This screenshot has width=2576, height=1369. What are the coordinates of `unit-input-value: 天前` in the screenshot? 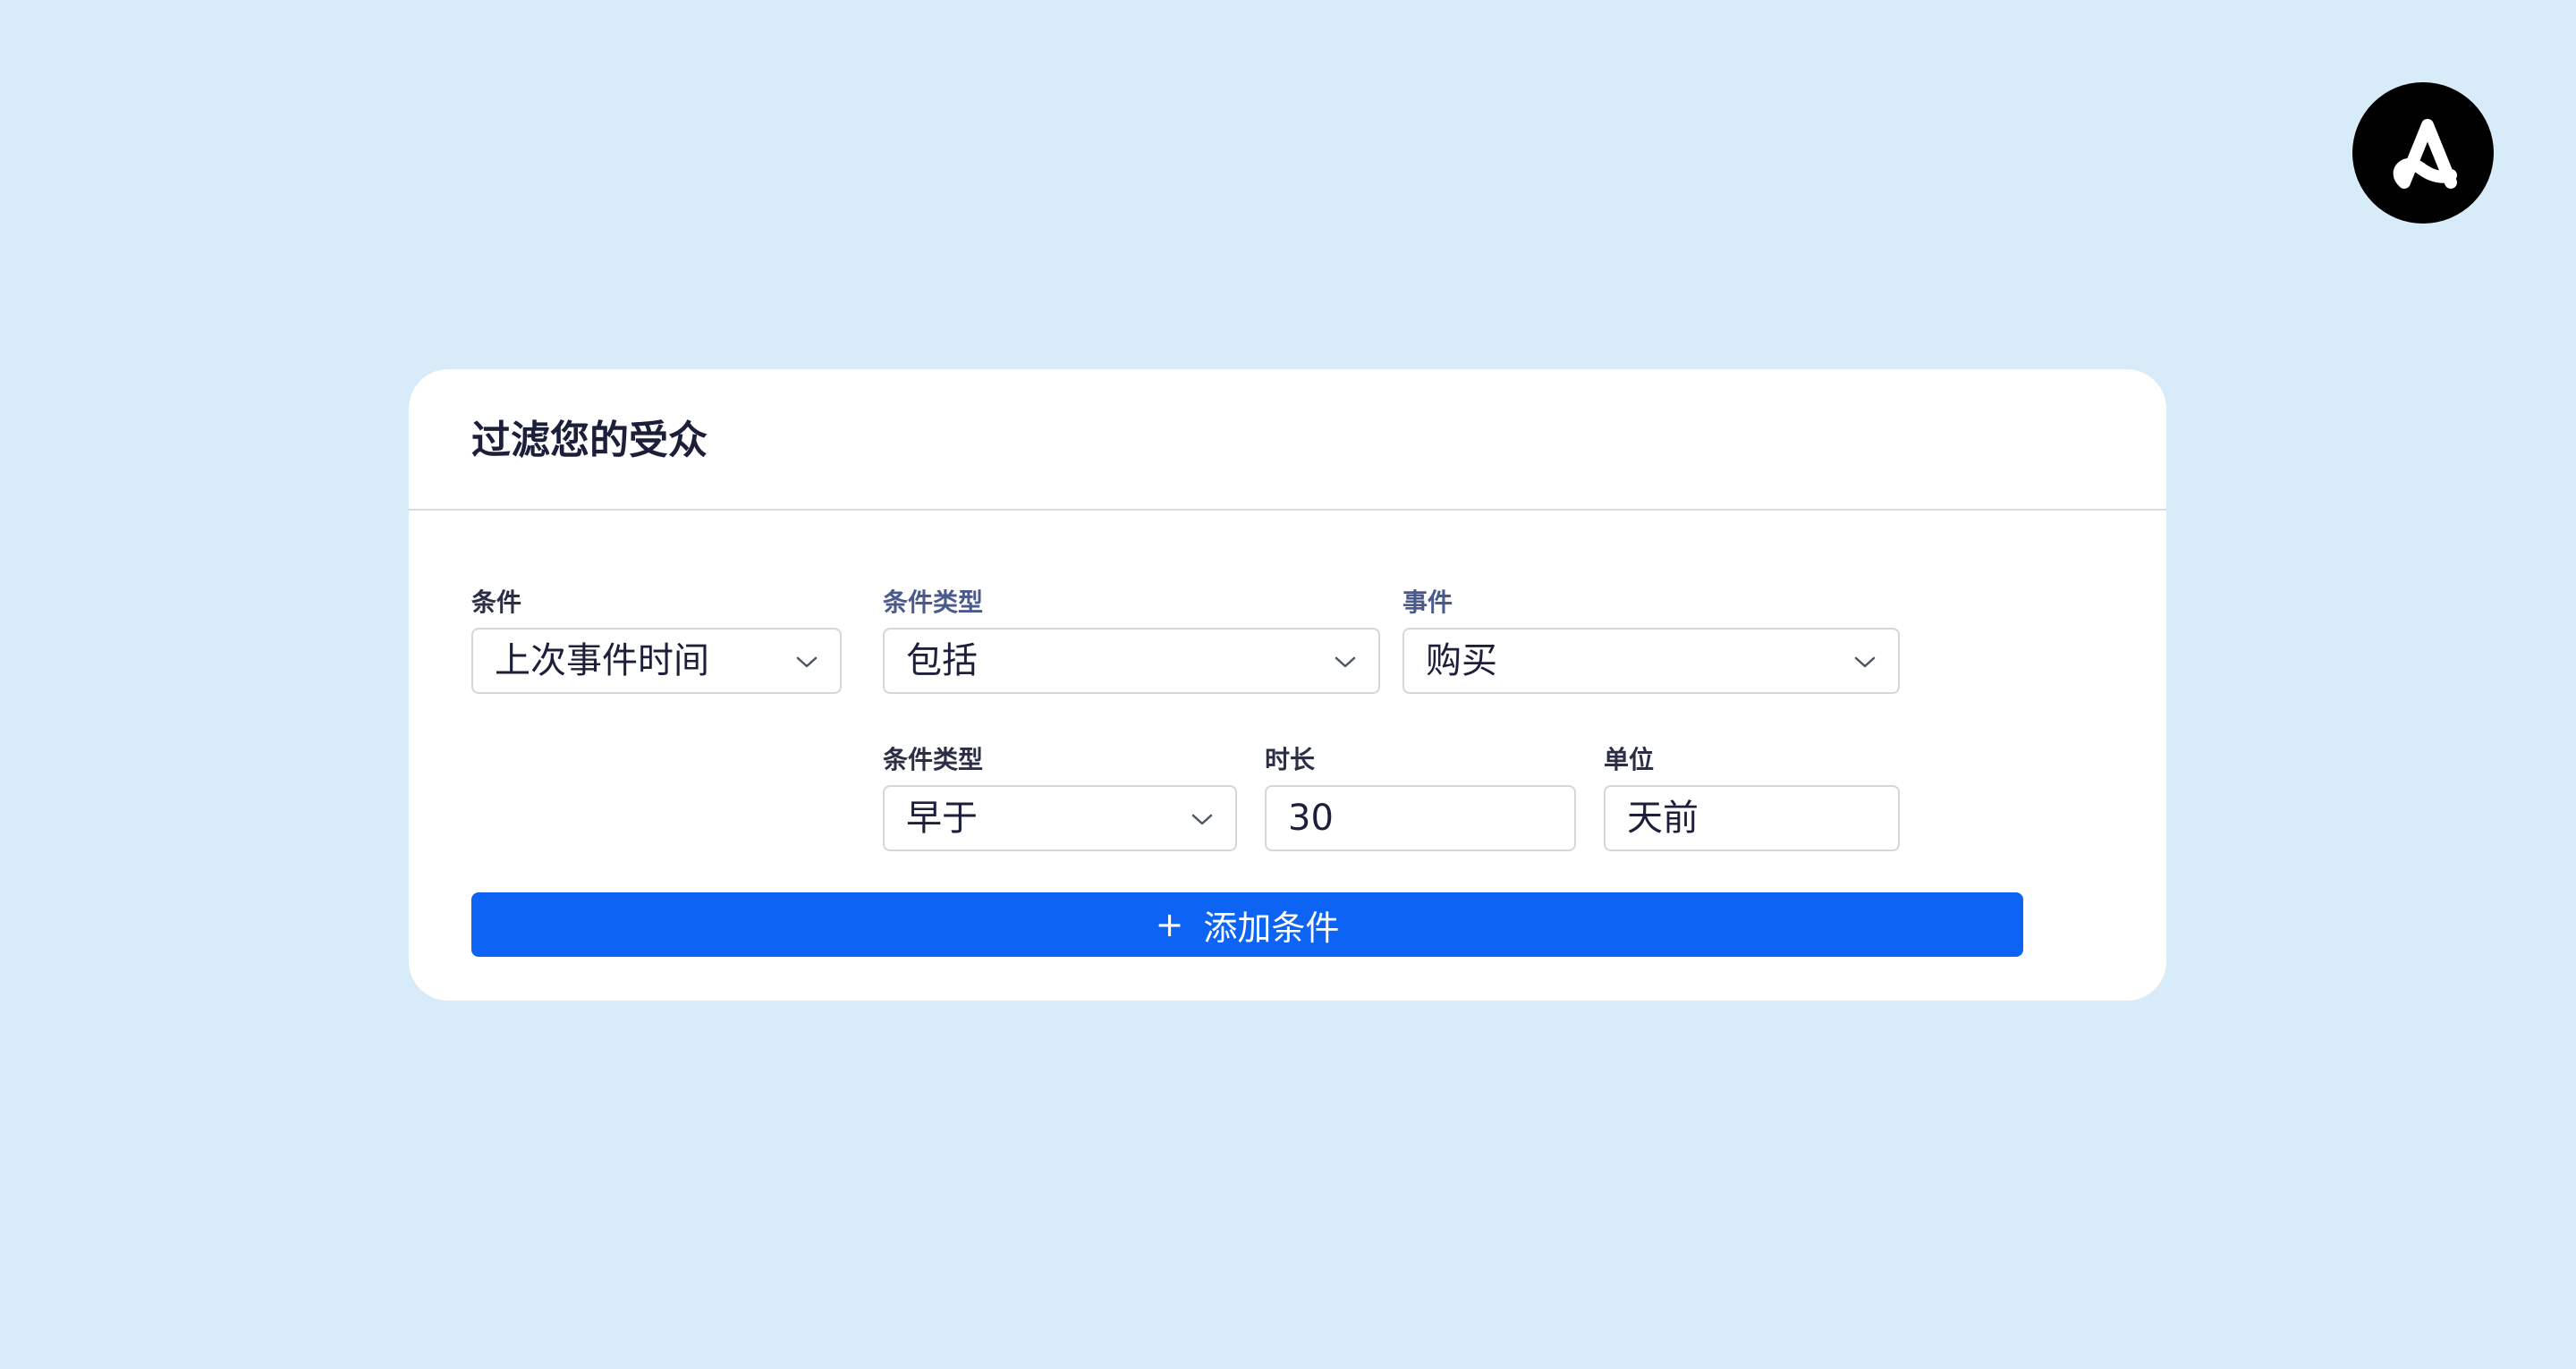 It's located at (1663, 818).